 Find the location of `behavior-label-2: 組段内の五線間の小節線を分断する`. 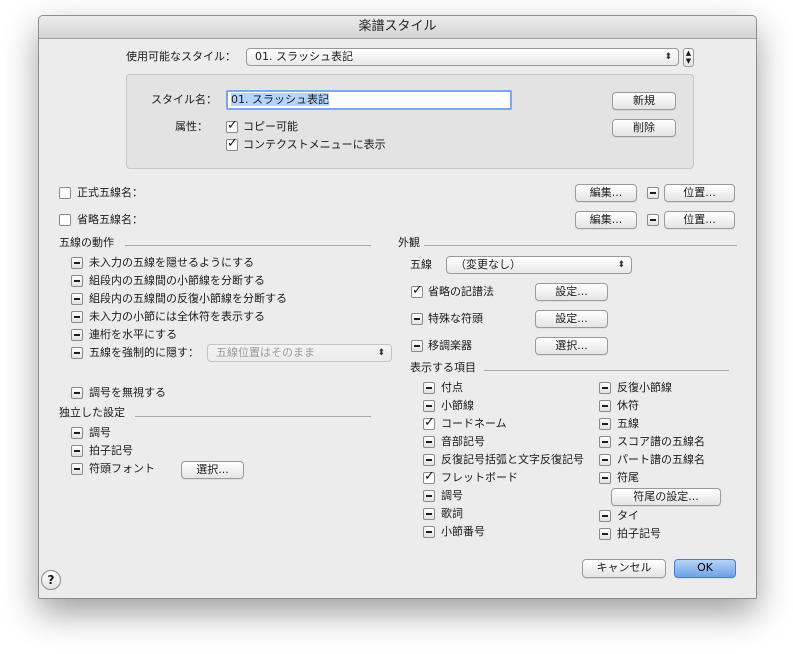

behavior-label-2: 組段内の五線間の小節線を分断する is located at coordinates (177, 280).